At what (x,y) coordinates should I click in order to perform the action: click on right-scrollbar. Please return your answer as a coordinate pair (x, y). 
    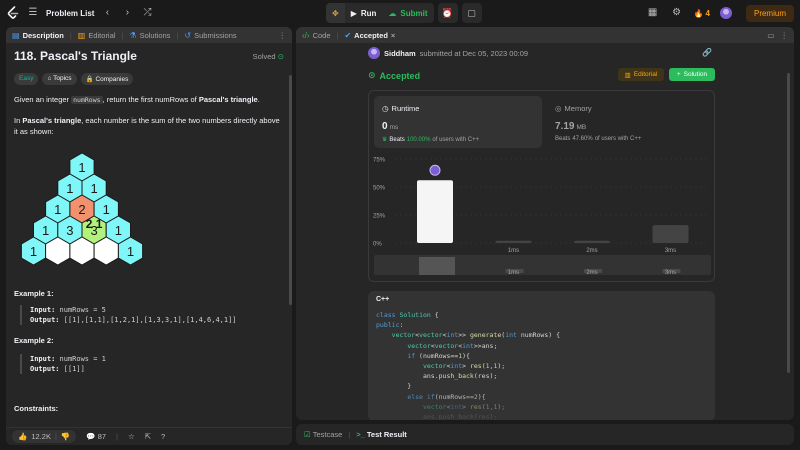
    Looking at the image, I should click on (788, 223).